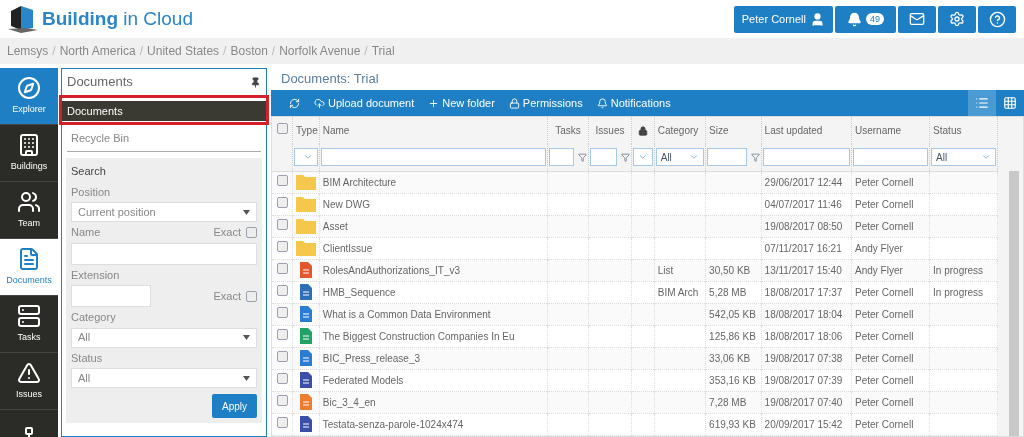  Describe the element at coordinates (364, 103) in the screenshot. I see `toolbar-button: Upload document` at that location.